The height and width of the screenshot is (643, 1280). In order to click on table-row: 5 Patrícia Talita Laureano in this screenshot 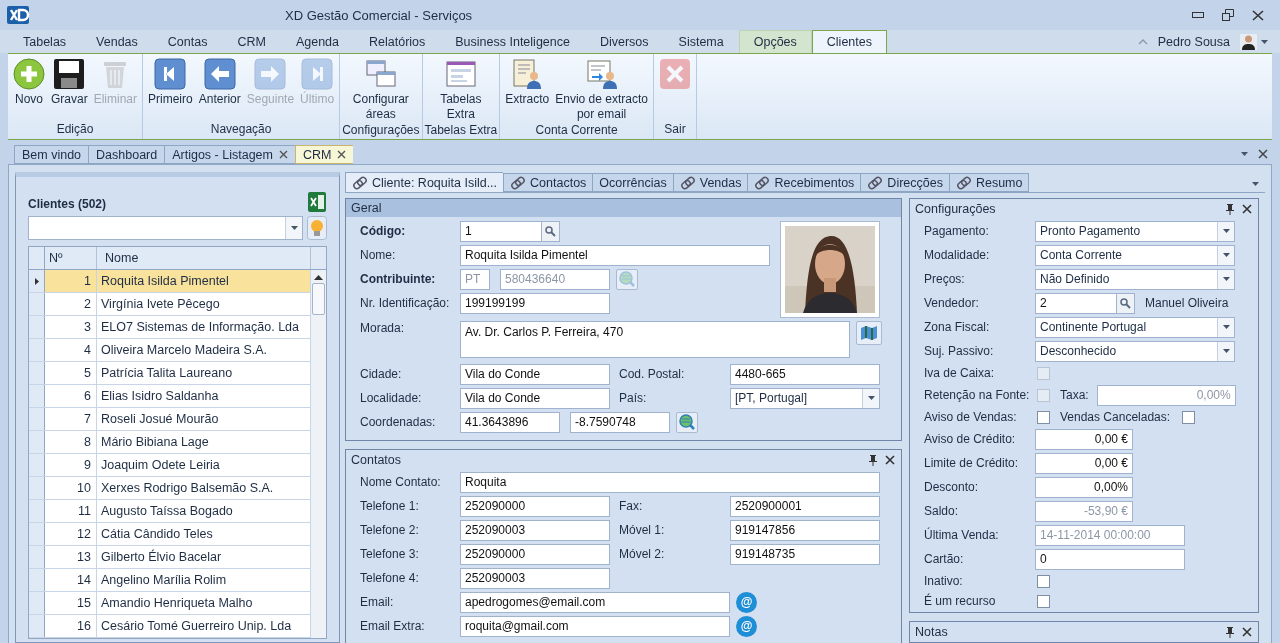, I will do `click(169, 373)`.